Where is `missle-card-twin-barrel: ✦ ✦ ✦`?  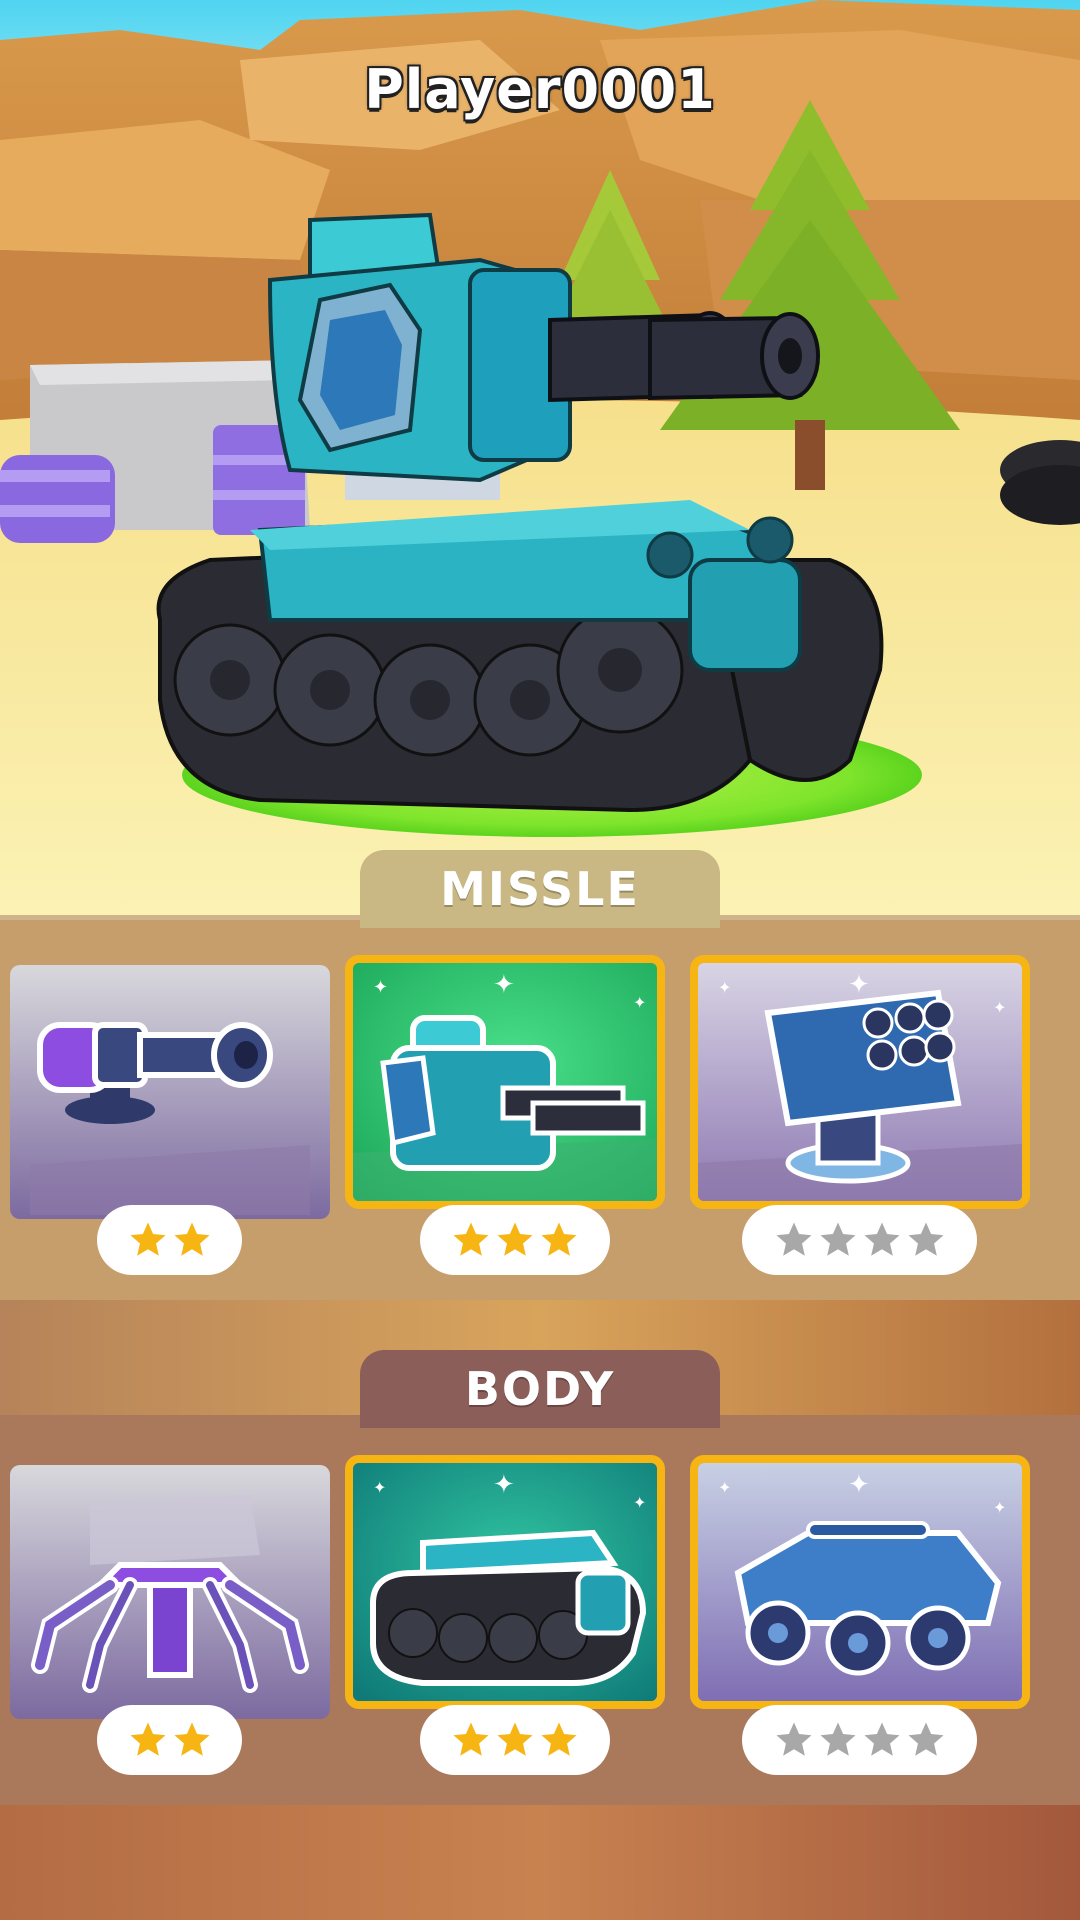
missle-card-twin-barrel: ✦ ✦ ✦ is located at coordinates (505, 1082).